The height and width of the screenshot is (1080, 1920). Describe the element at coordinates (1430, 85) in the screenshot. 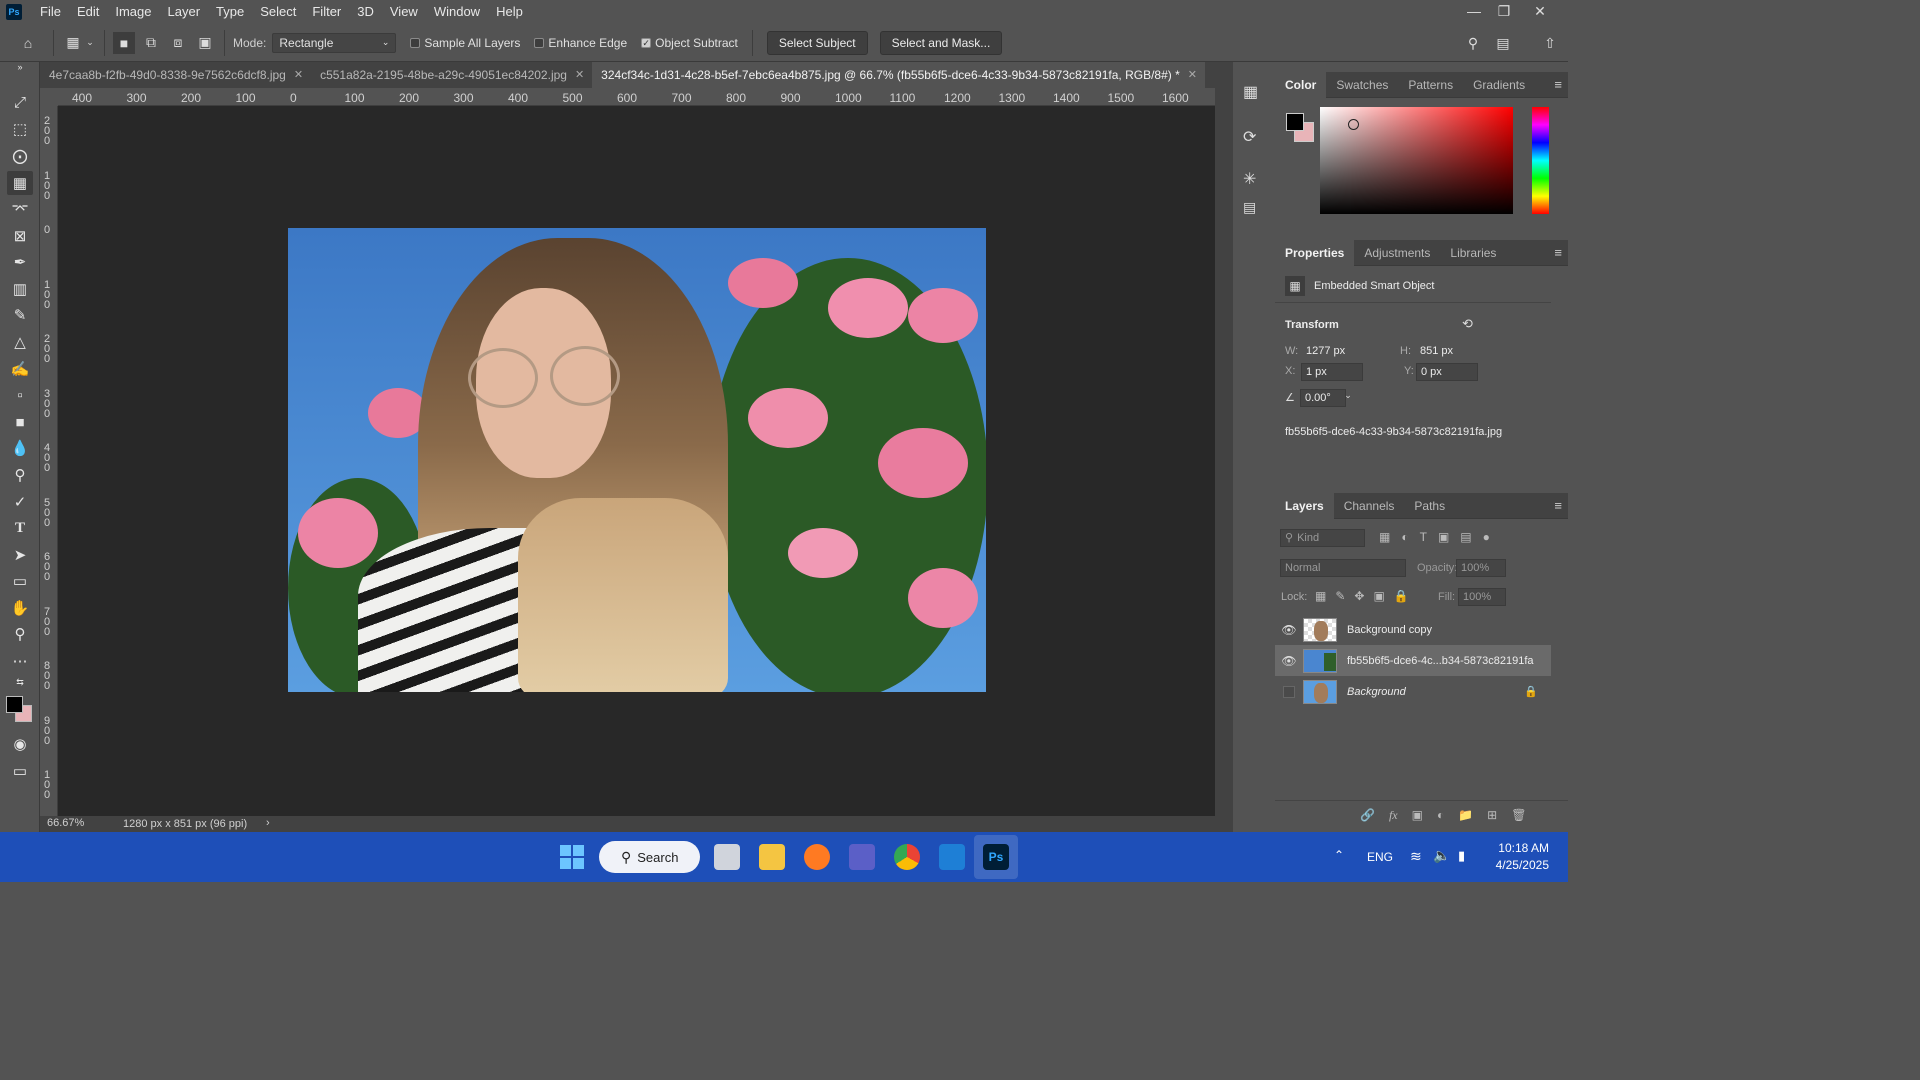

I see `tab-patterns: Patterns` at that location.